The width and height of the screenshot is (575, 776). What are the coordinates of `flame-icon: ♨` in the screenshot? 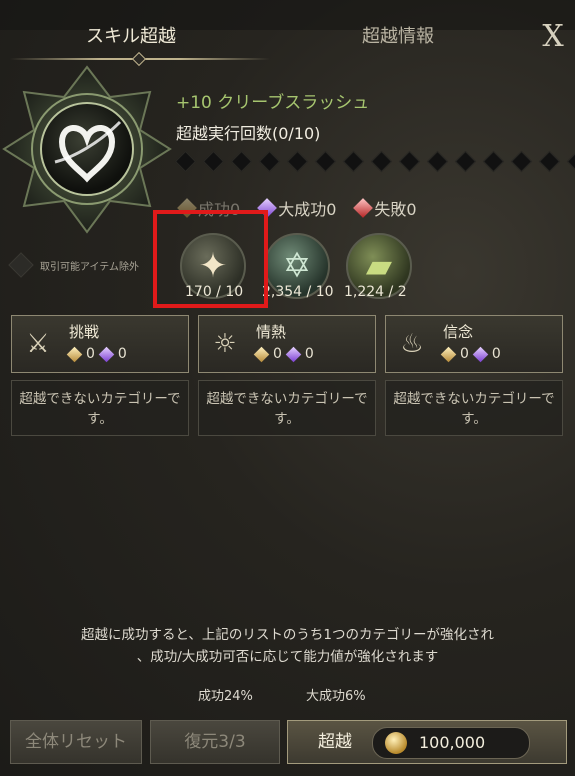 It's located at (412, 344).